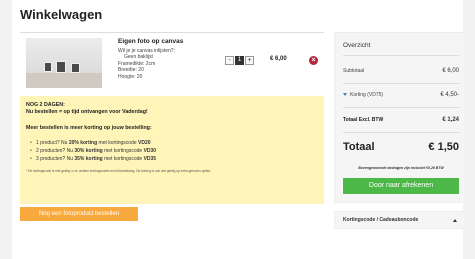  I want to click on excl-vat-label: Totaal Excl. BTW, so click(363, 120).